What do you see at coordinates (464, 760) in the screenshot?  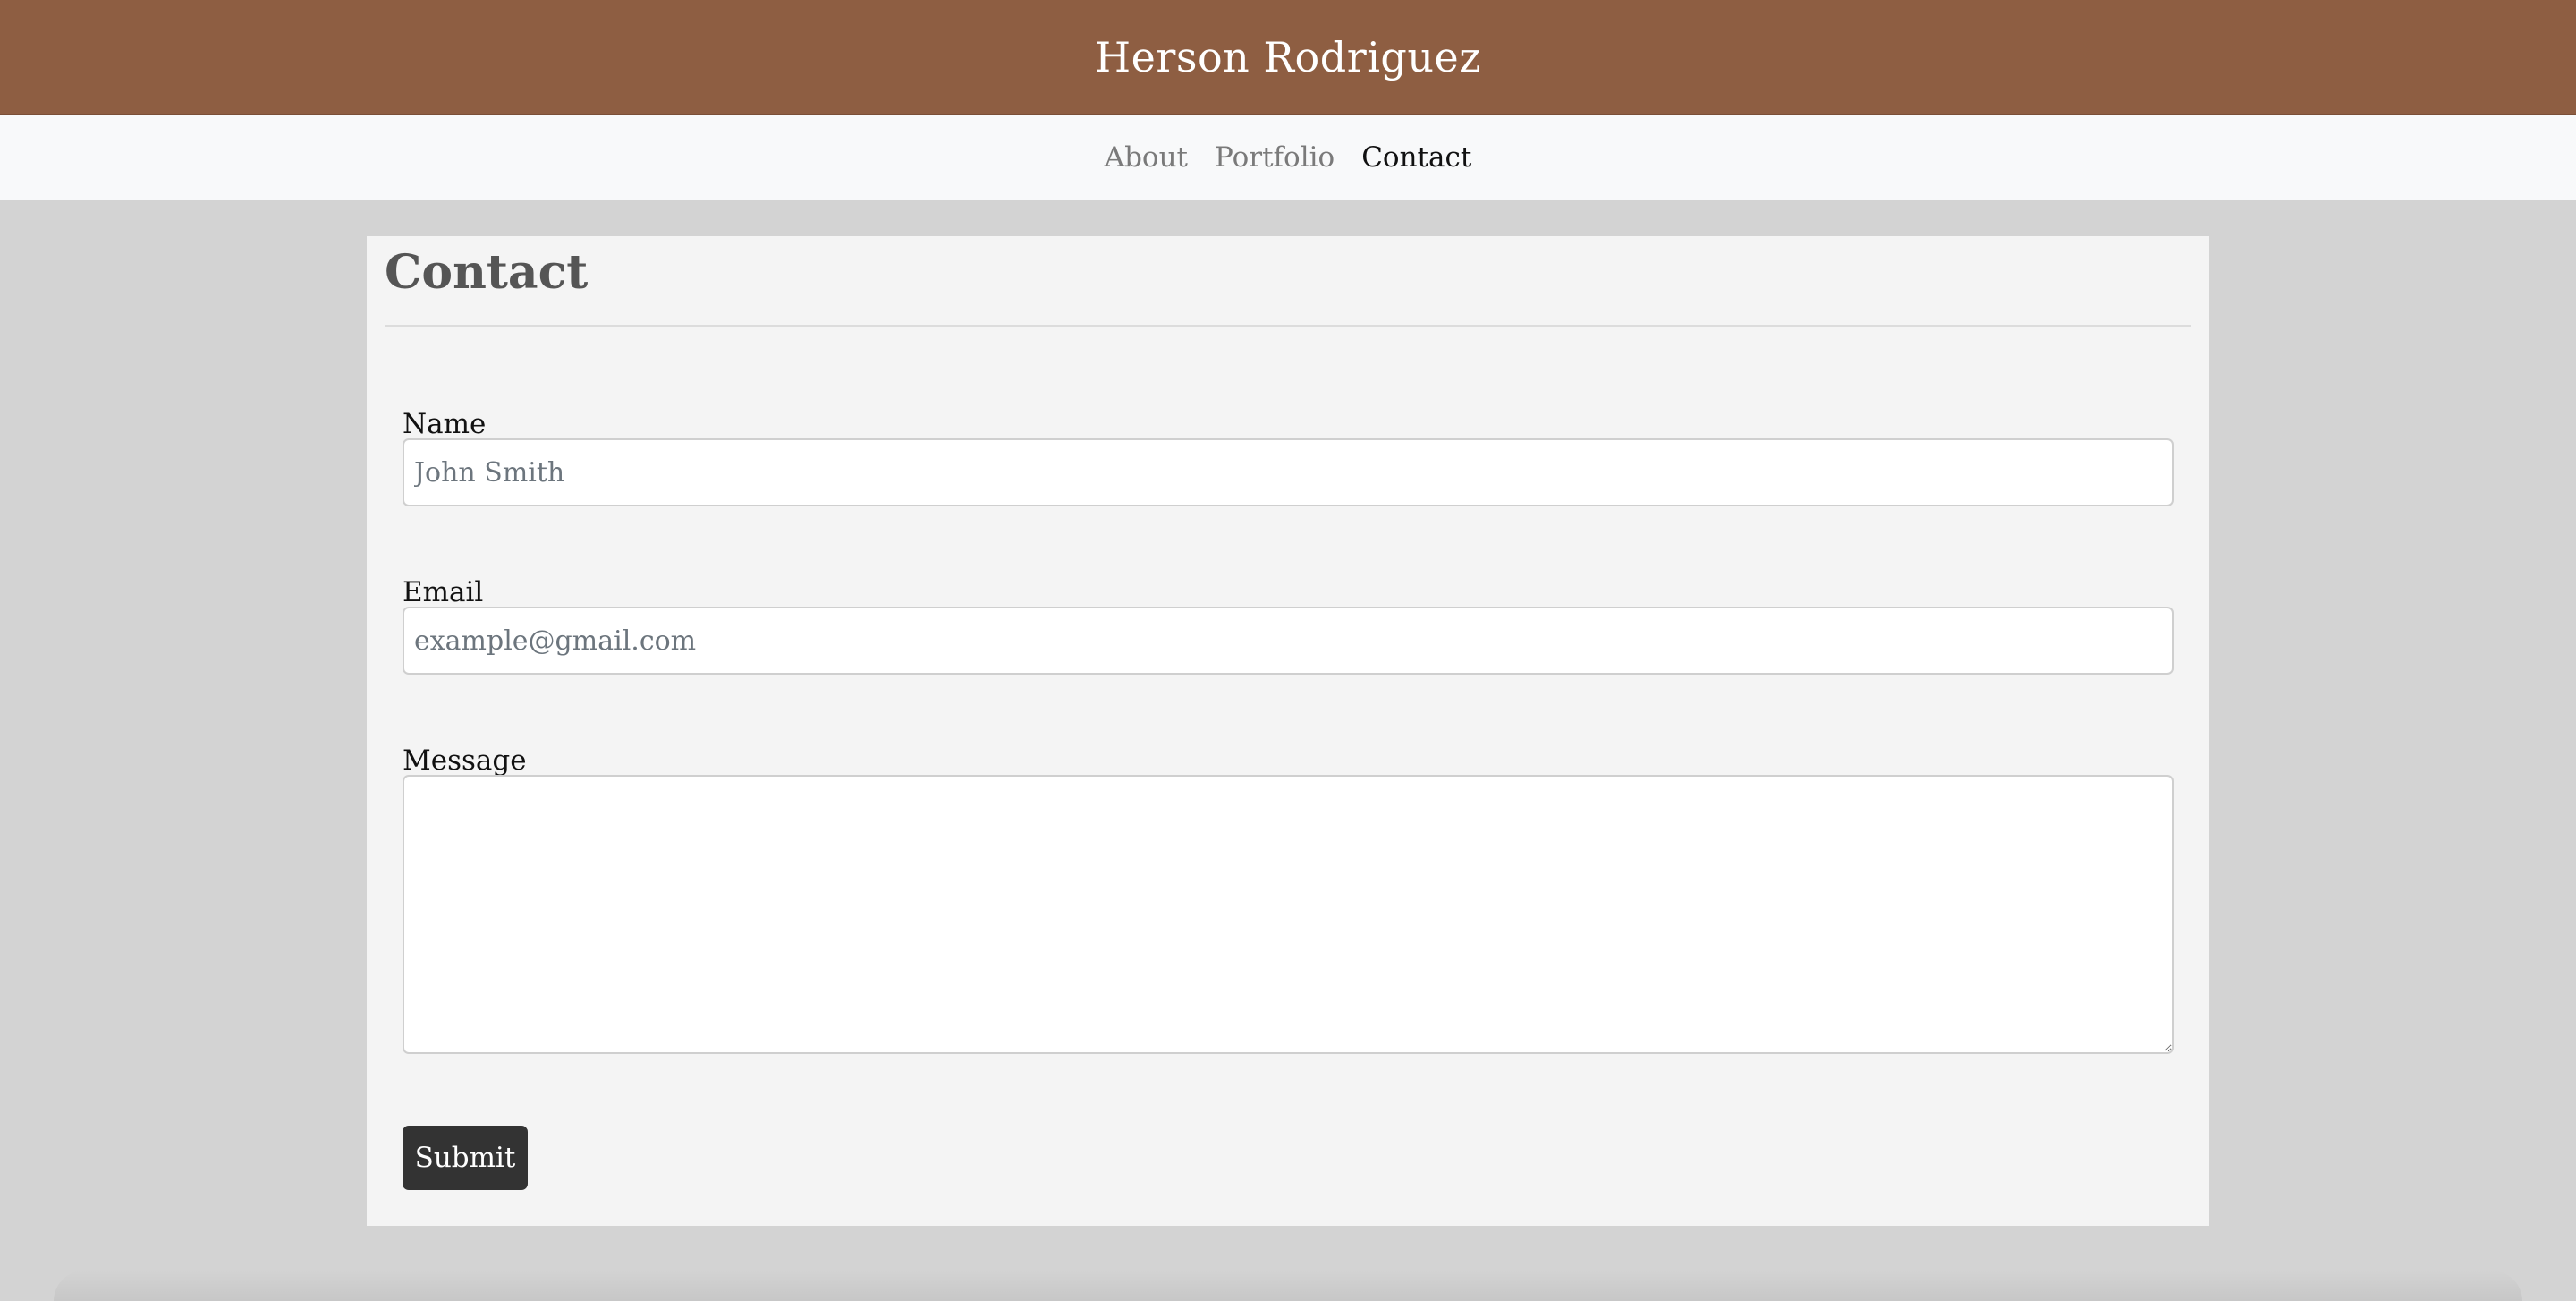 I see `message-label: Message` at bounding box center [464, 760].